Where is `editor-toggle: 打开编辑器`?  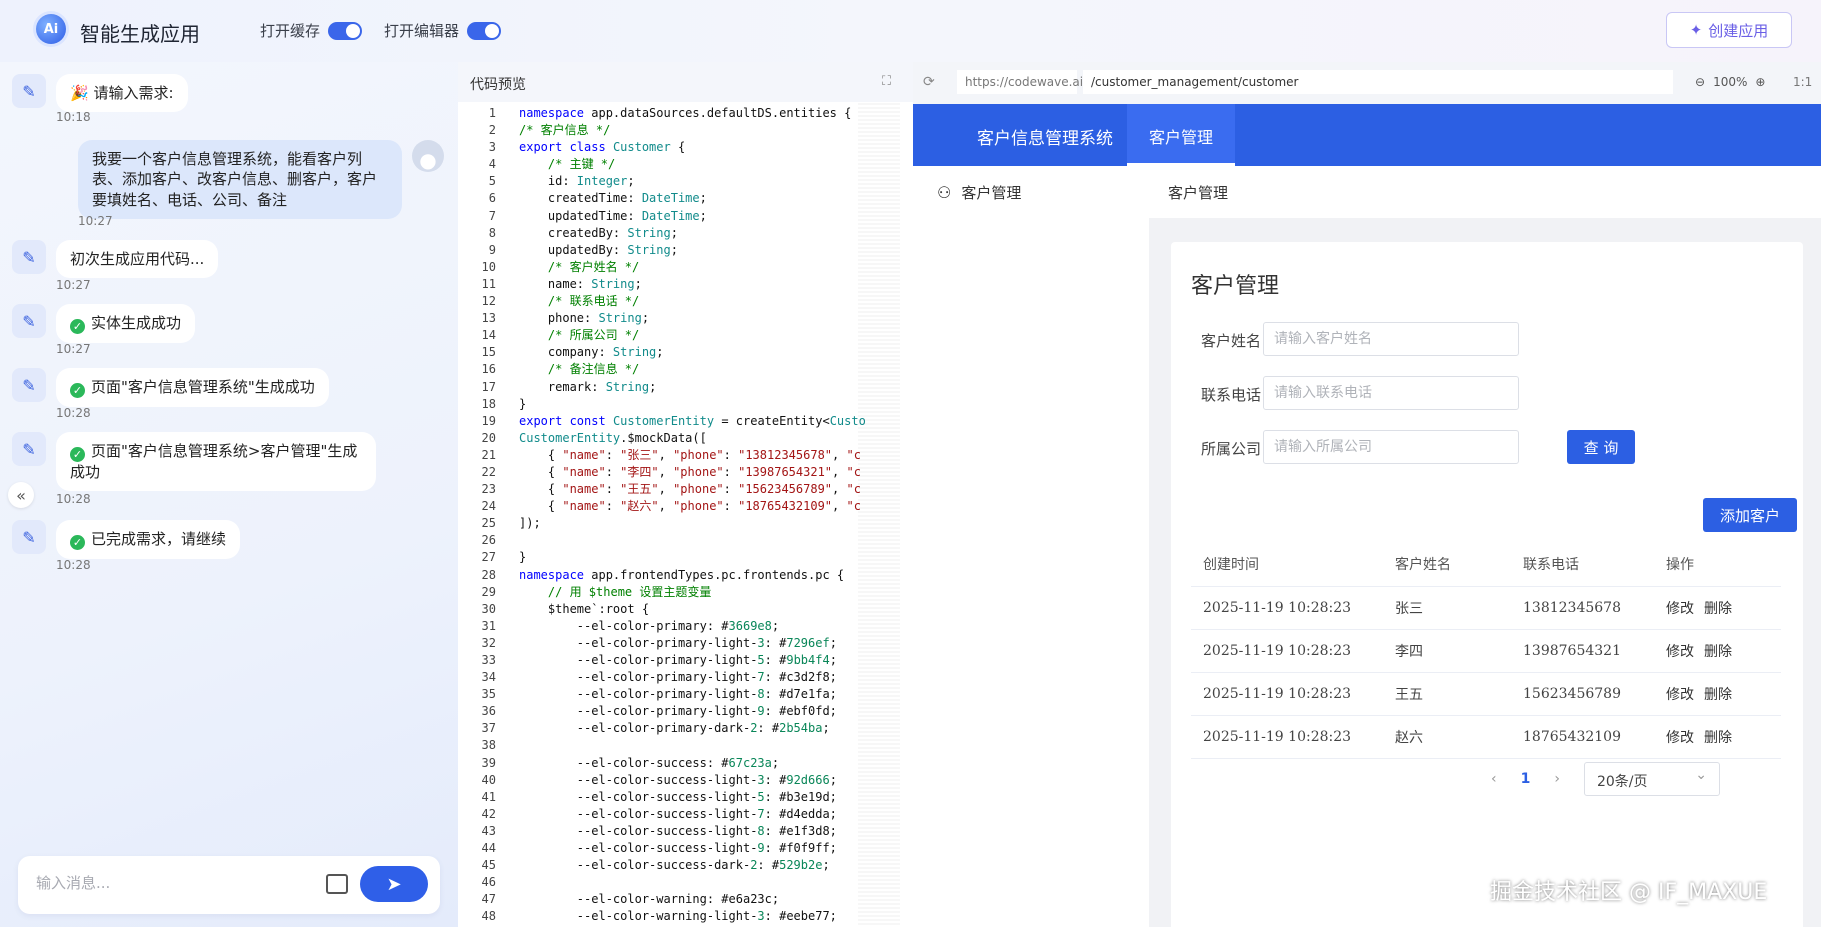
editor-toggle: 打开编辑器 is located at coordinates (443, 30).